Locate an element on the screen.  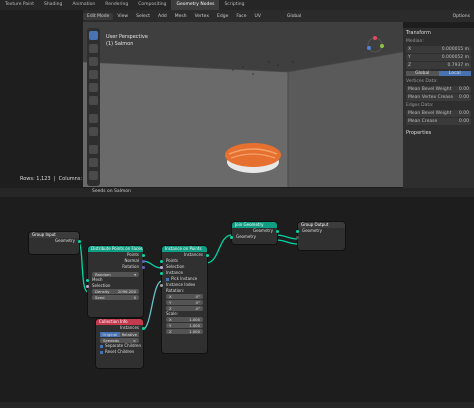
menu-add: Add is located at coordinates (162, 16).